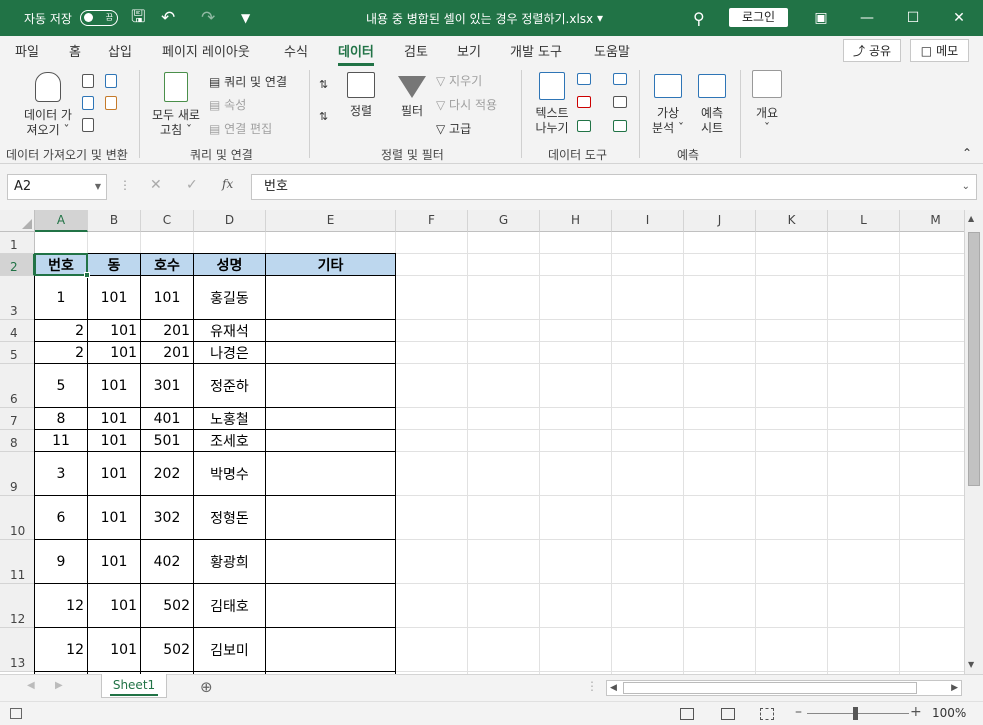 This screenshot has height=725, width=983. What do you see at coordinates (620, 126) in the screenshot?
I see `data-model-icon` at bounding box center [620, 126].